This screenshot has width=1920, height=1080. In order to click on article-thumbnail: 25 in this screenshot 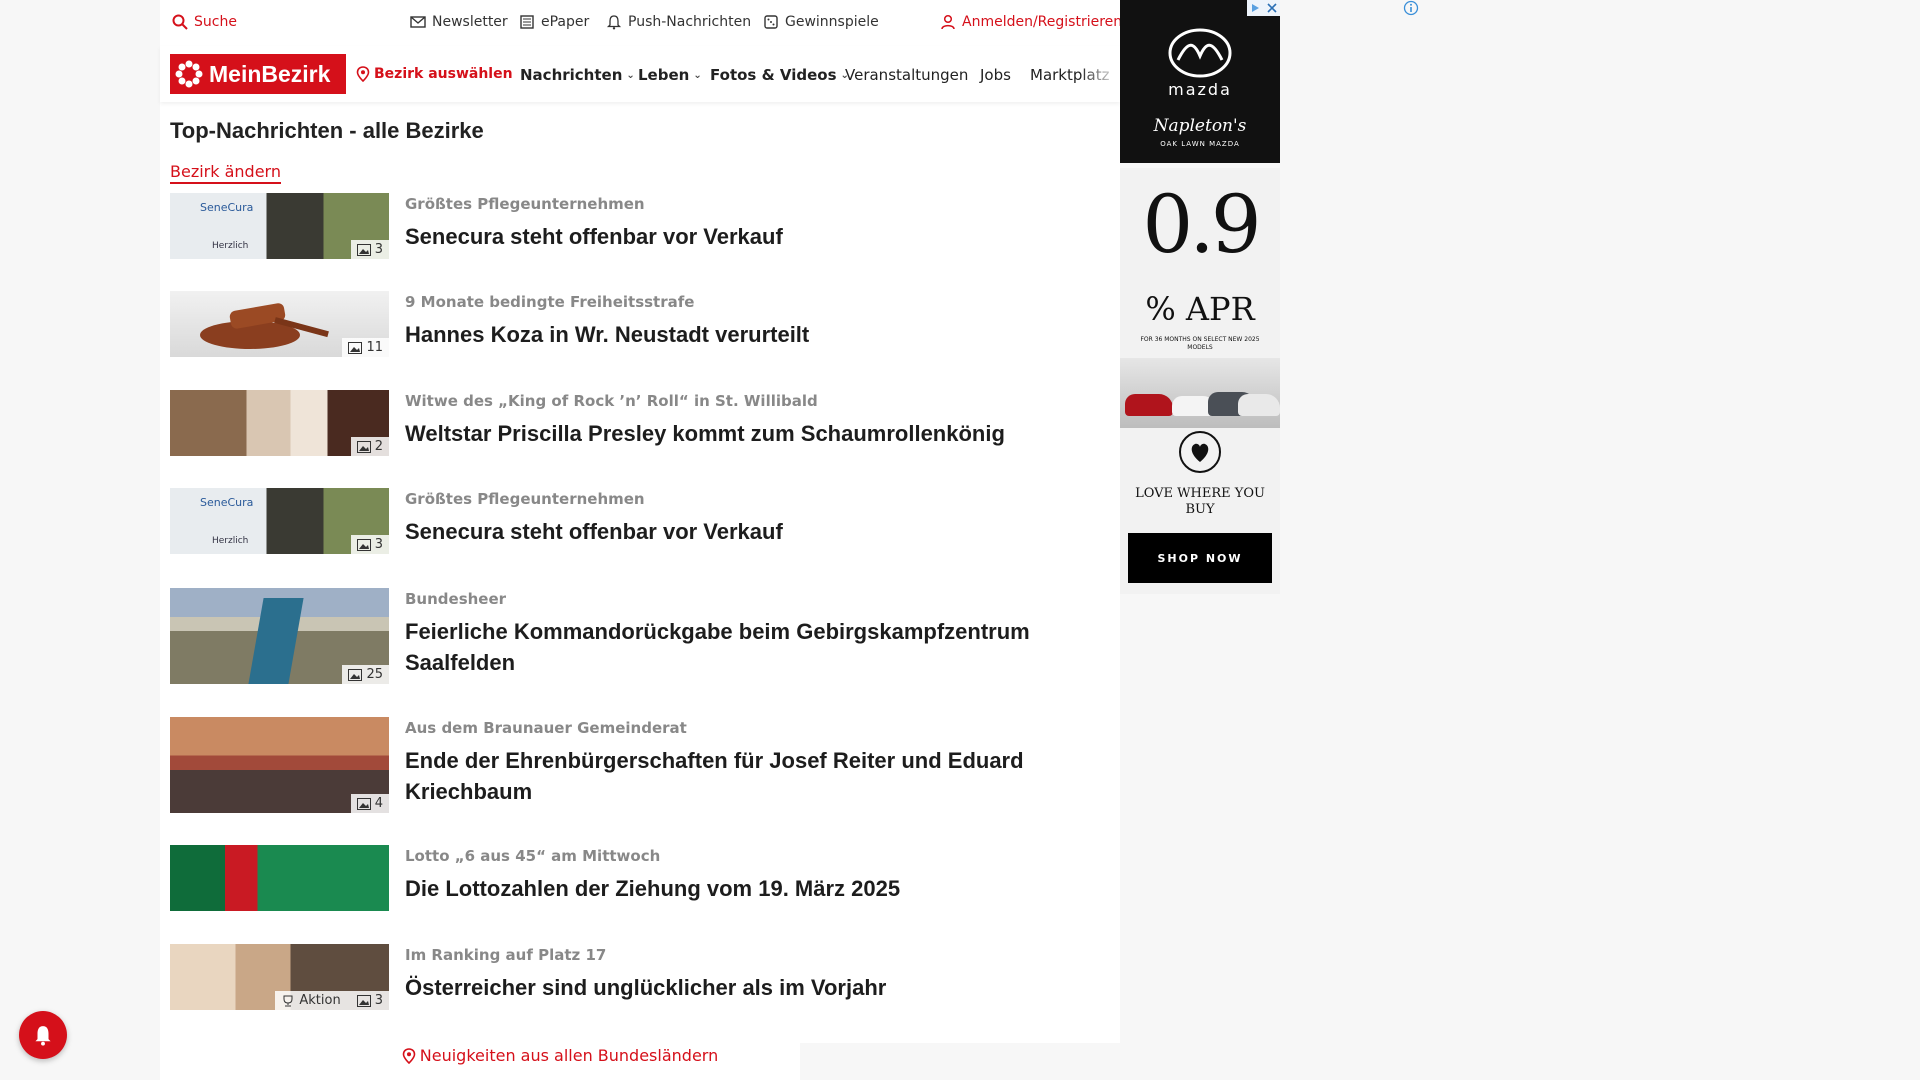, I will do `click(279, 636)`.